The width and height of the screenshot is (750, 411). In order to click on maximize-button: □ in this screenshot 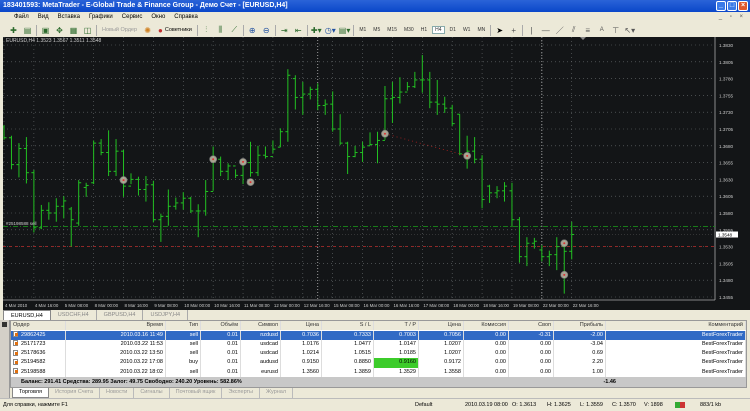, I will do `click(732, 6)`.